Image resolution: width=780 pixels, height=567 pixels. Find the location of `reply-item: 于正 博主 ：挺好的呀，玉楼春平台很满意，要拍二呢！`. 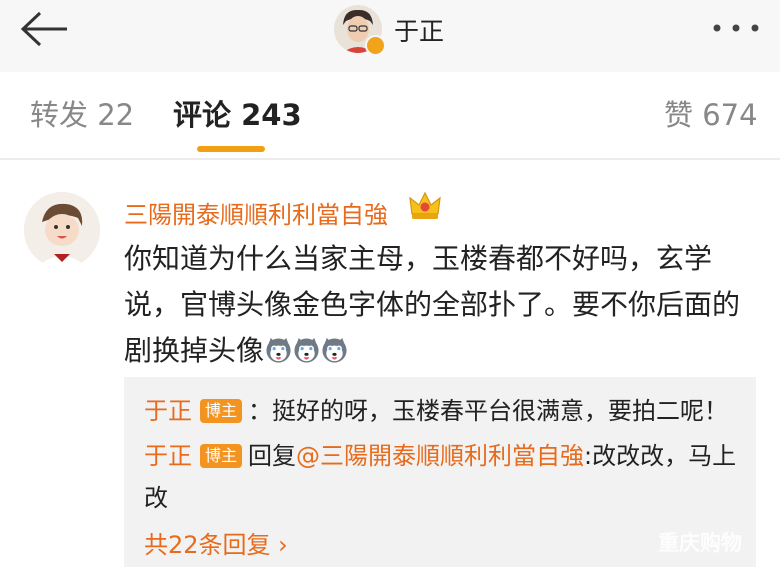

reply-item: 于正 博主 ：挺好的呀，玉楼春平台很满意，要拍二呢！ is located at coordinates (444, 411).